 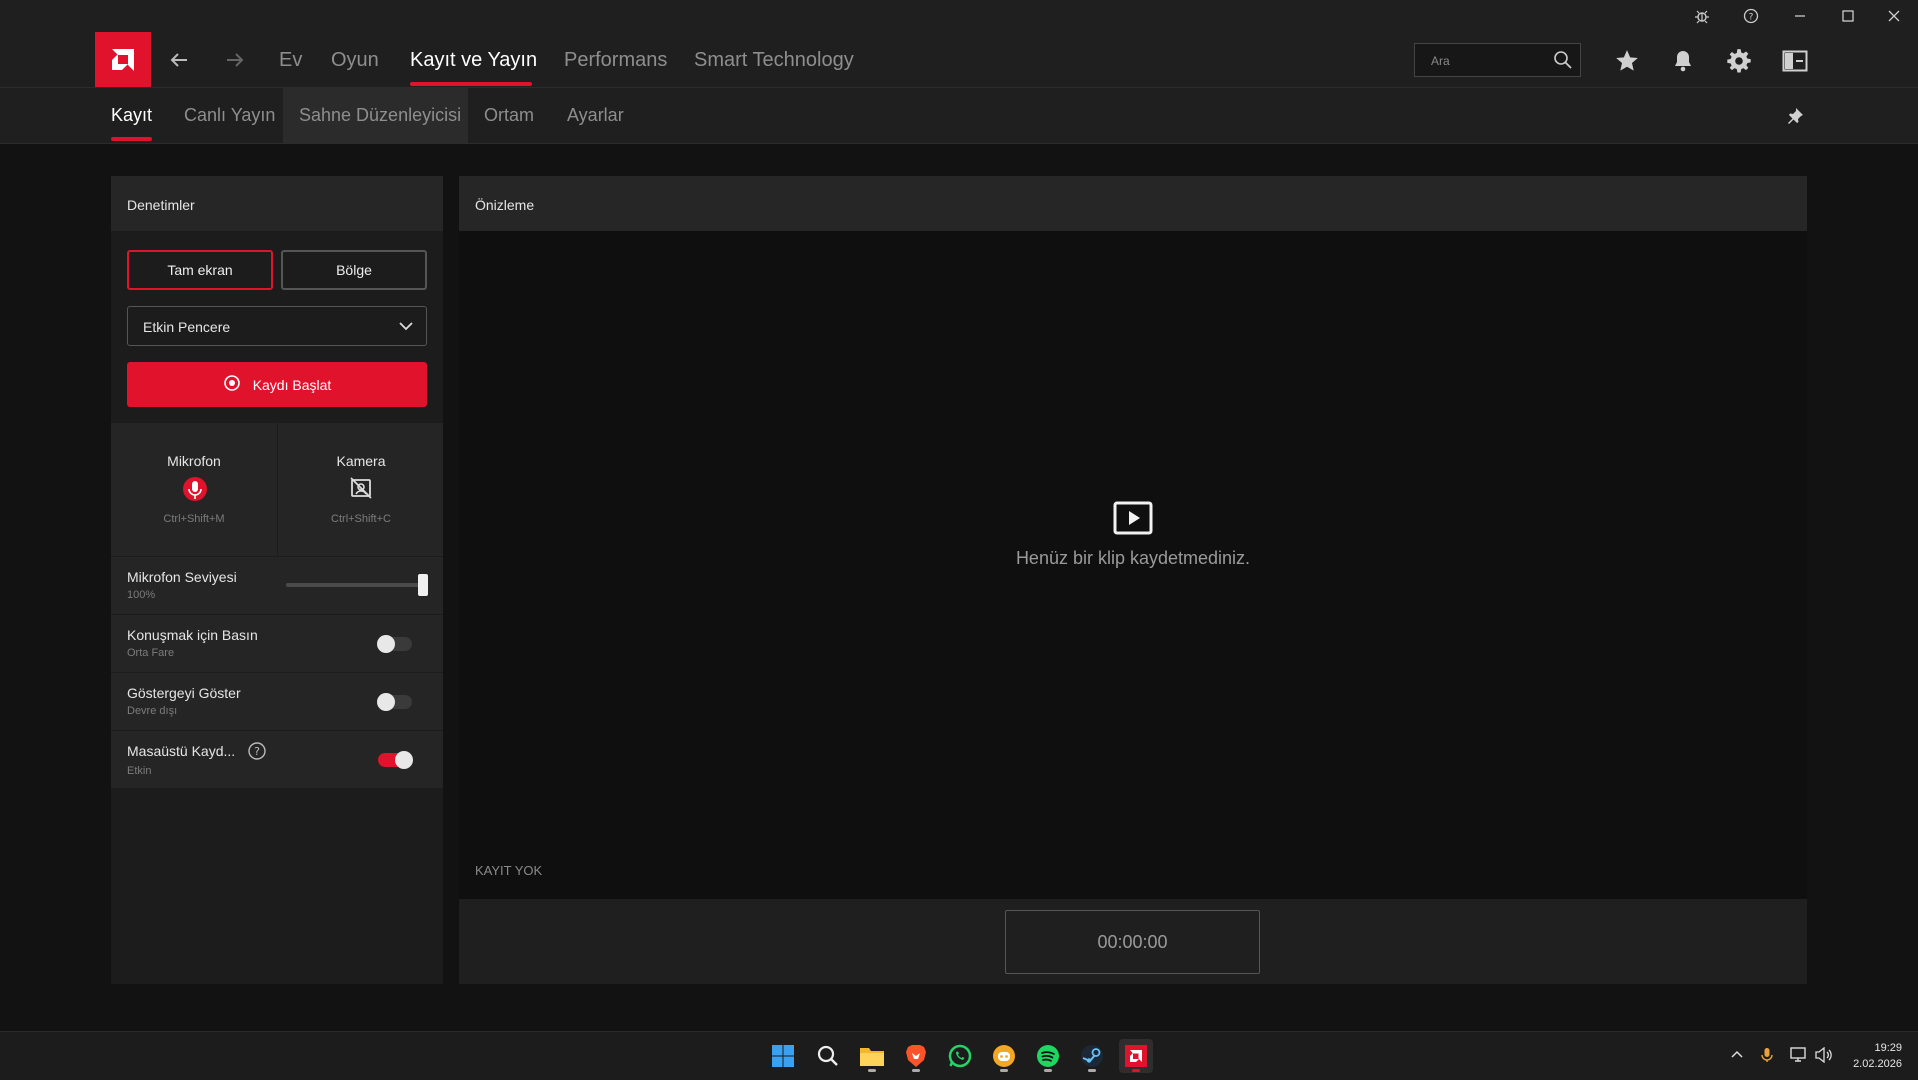 I want to click on whatsapp-icon, so click(x=960, y=1056).